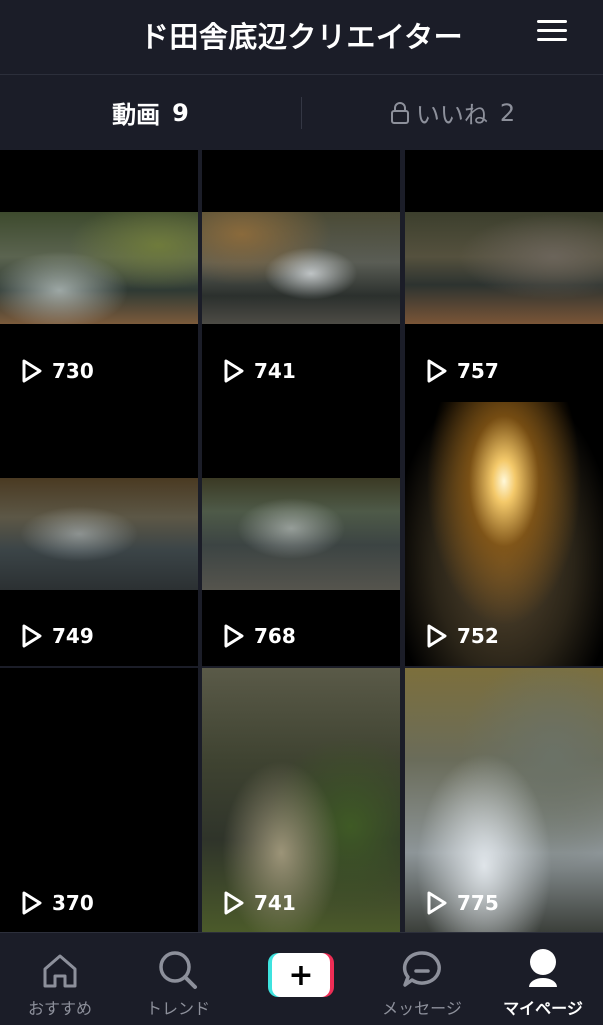  I want to click on video-tile: 749, so click(99, 534).